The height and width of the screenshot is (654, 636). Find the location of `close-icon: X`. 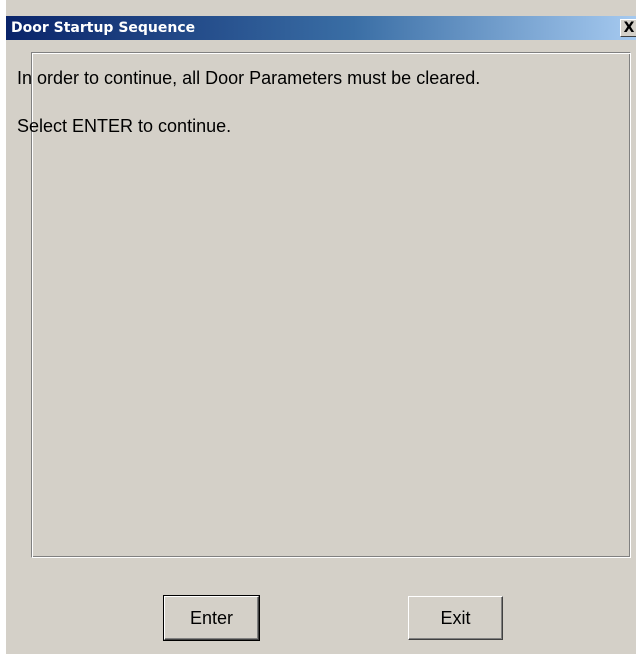

close-icon: X is located at coordinates (628, 28).